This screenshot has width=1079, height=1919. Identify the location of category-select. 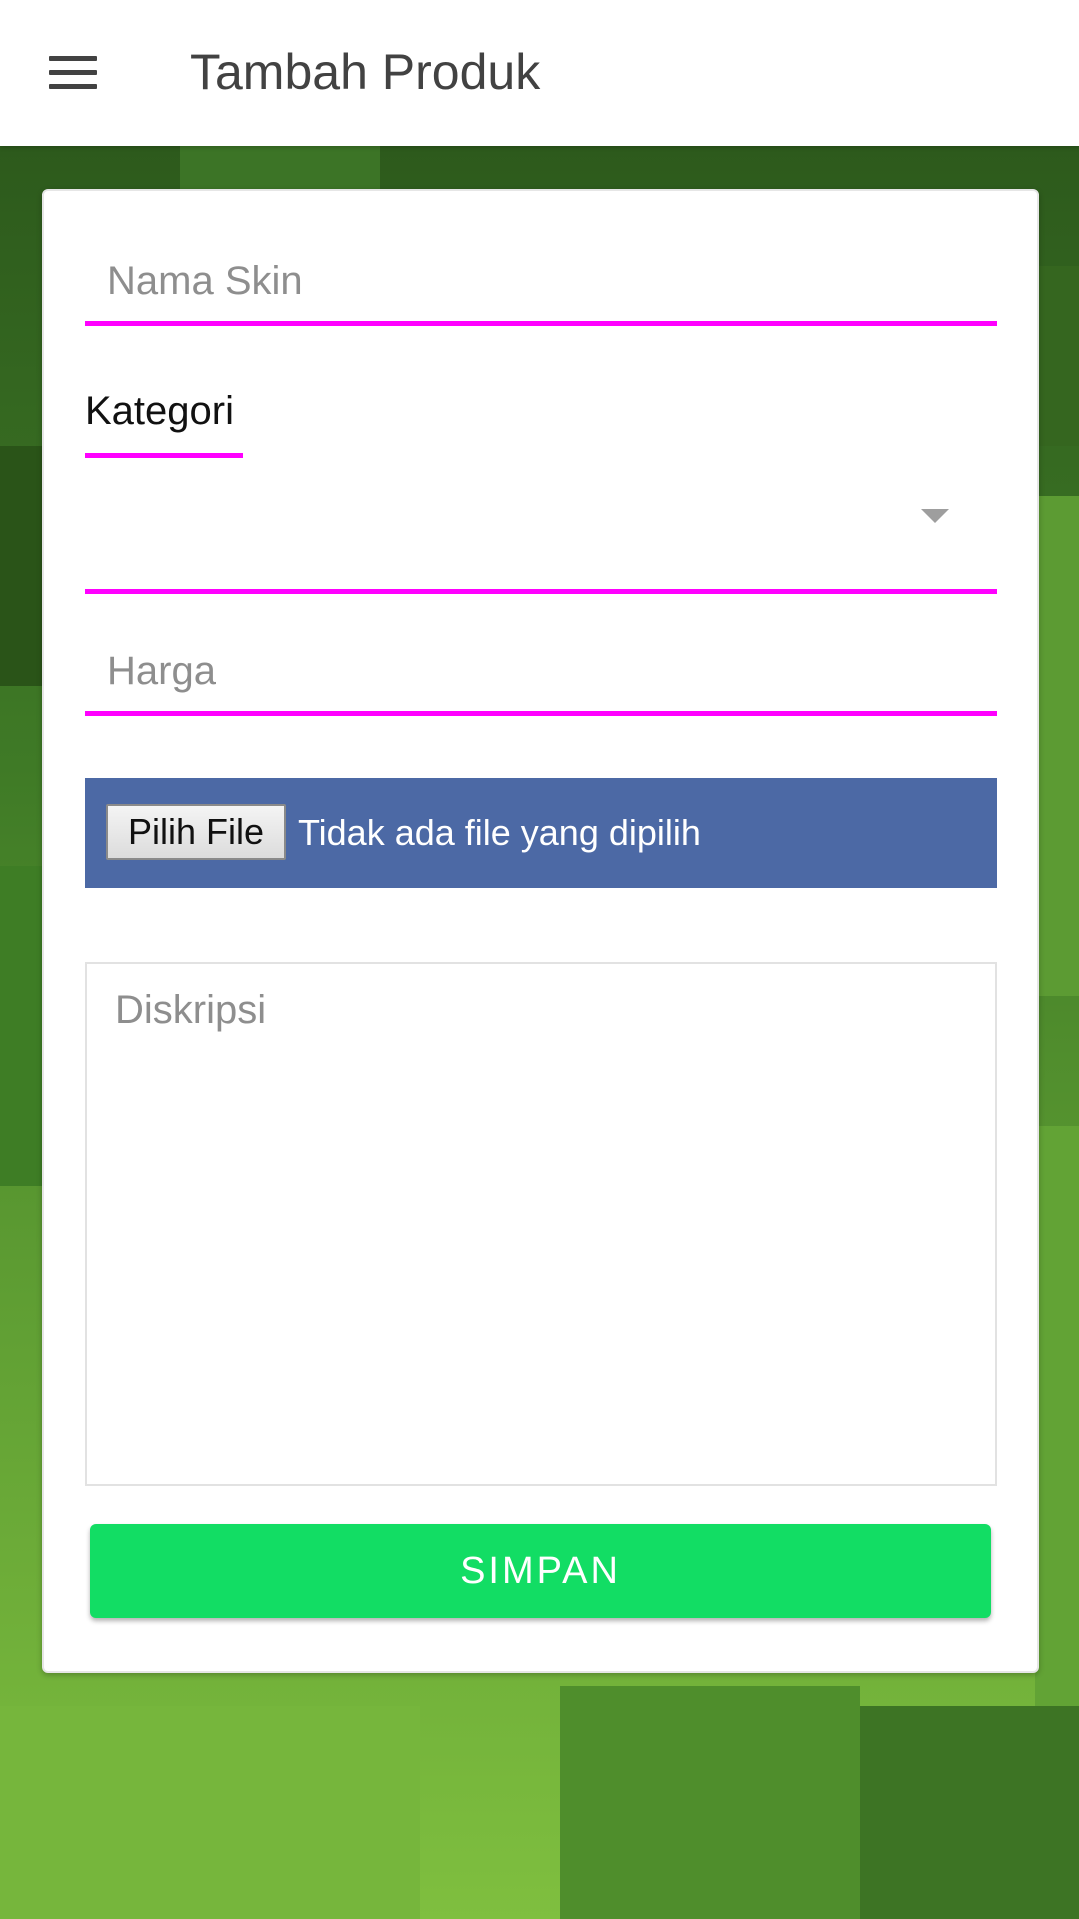
(541, 516).